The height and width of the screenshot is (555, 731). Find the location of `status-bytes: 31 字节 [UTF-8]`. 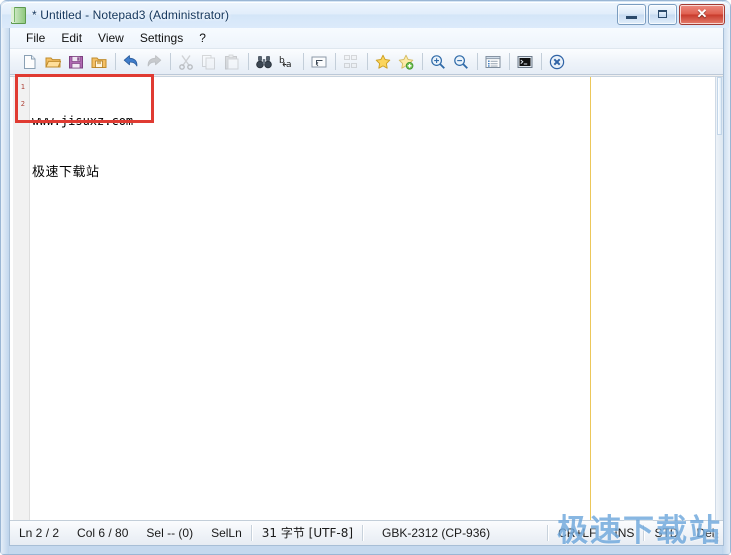

status-bytes: 31 字节 [UTF-8] is located at coordinates (307, 532).